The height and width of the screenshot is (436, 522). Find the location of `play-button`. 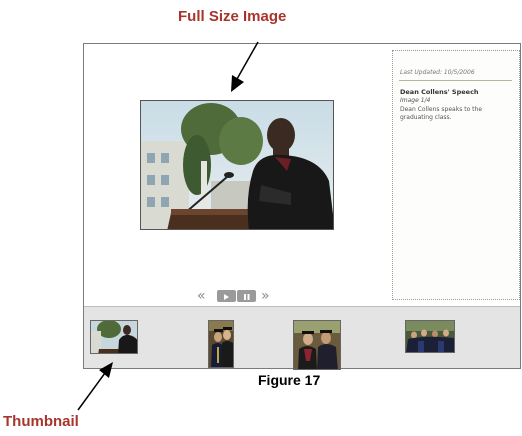

play-button is located at coordinates (226, 296).